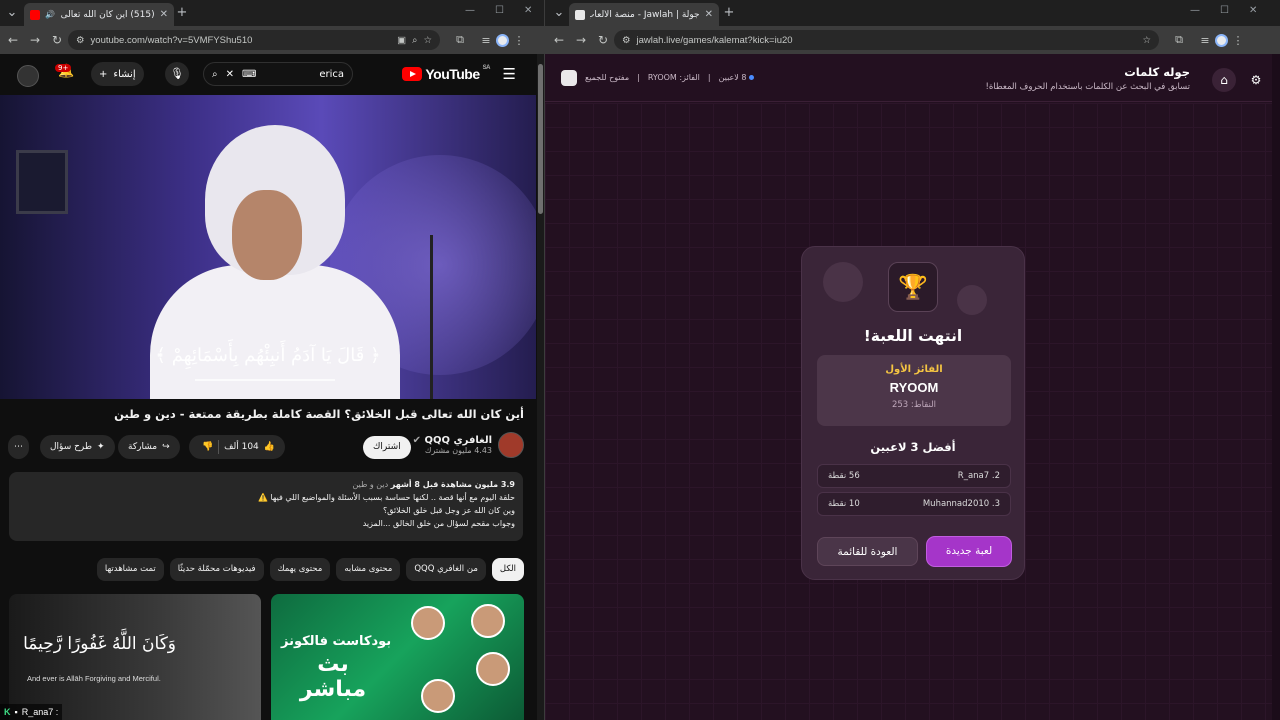  What do you see at coordinates (540, 139) in the screenshot?
I see `scrollbar-thumb` at bounding box center [540, 139].